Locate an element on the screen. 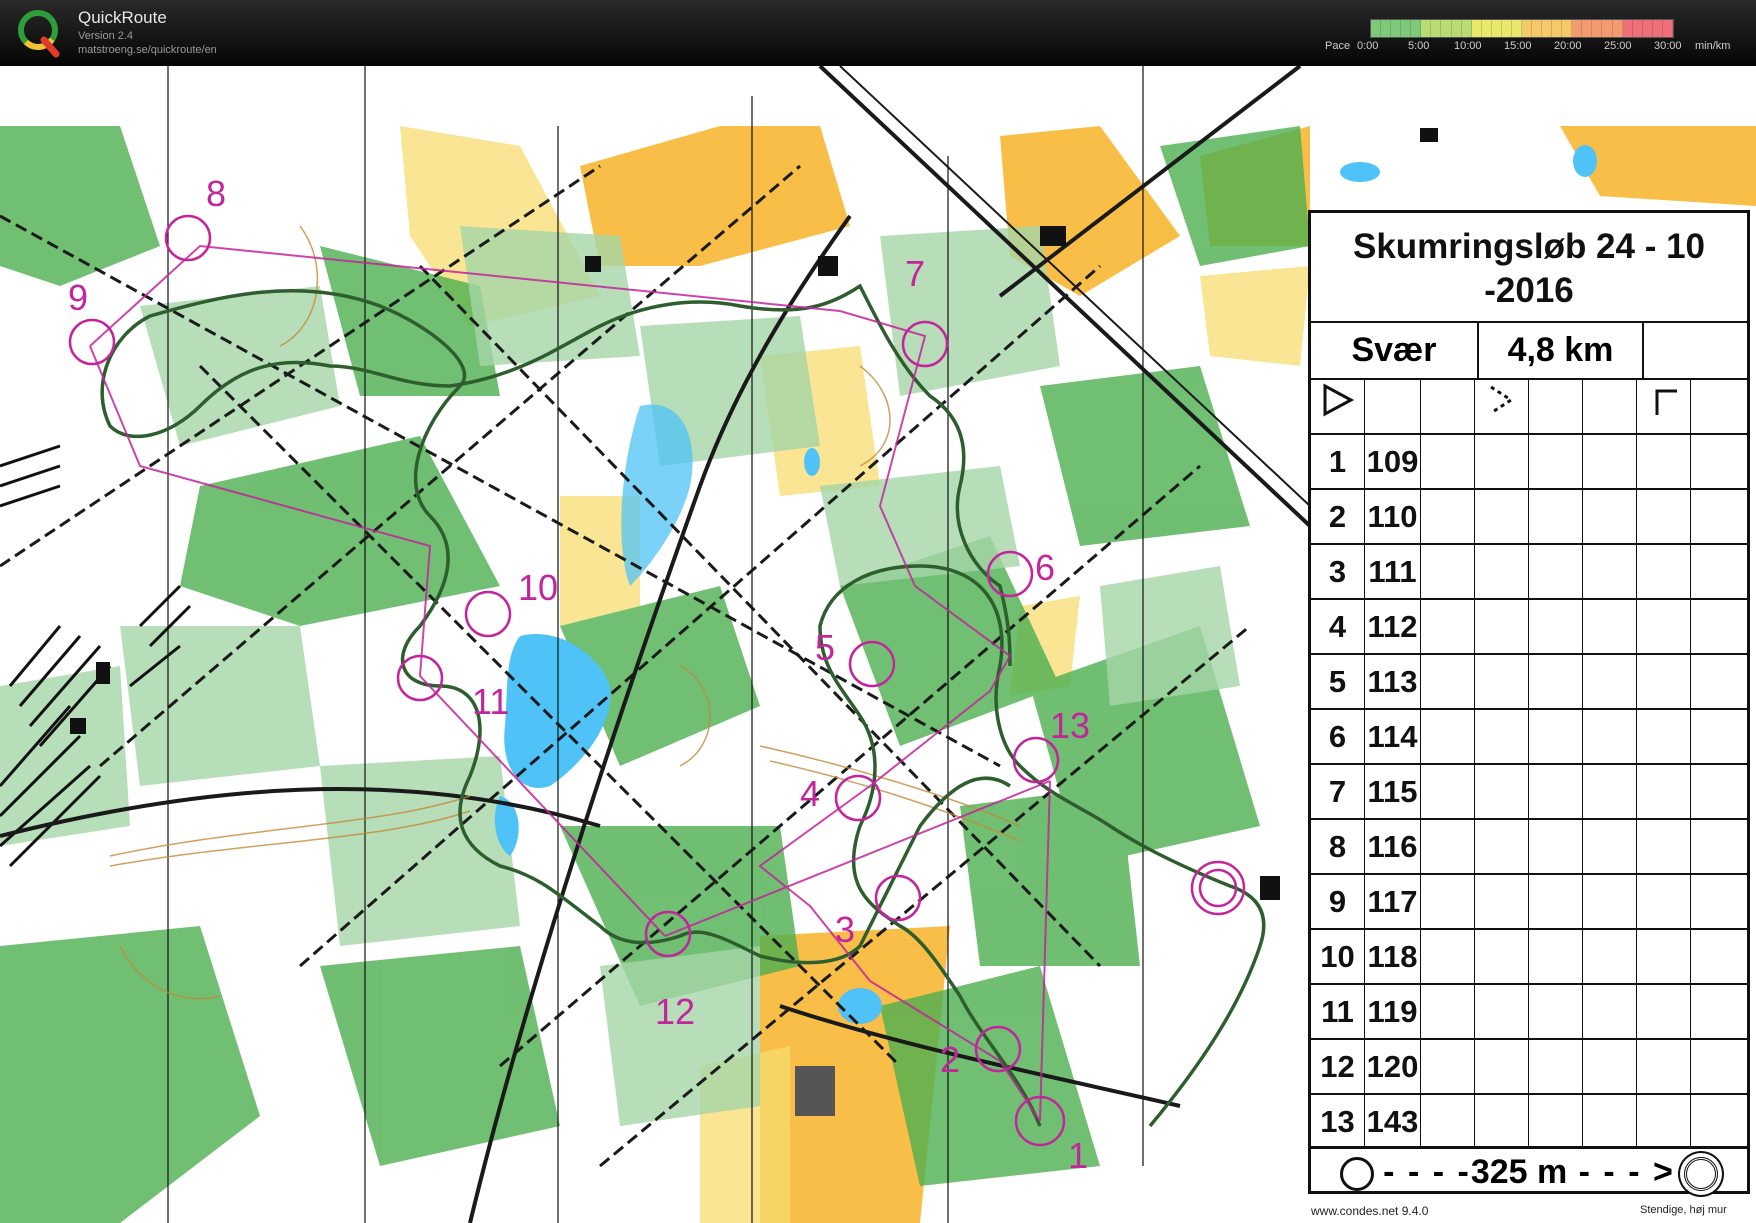 Image resolution: width=1756 pixels, height=1223 pixels. control-row: 12 120 is located at coordinates (1529, 1065).